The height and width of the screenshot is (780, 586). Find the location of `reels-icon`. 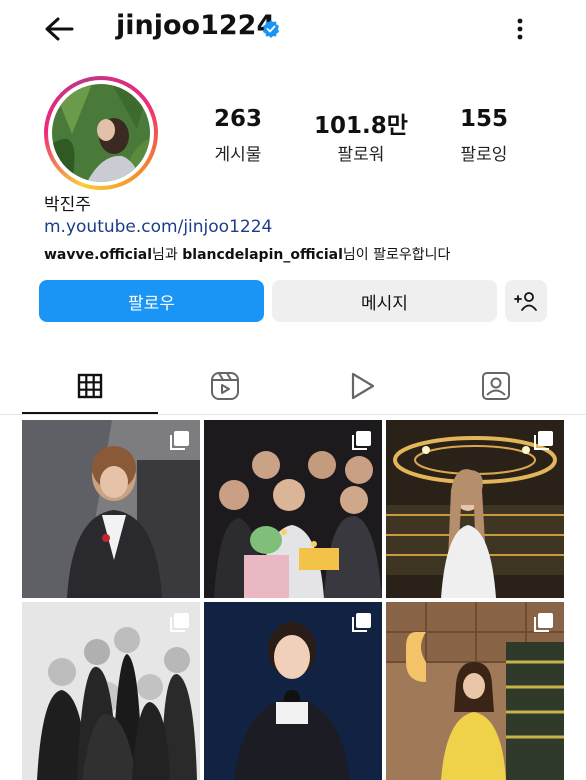

reels-icon is located at coordinates (225, 386).